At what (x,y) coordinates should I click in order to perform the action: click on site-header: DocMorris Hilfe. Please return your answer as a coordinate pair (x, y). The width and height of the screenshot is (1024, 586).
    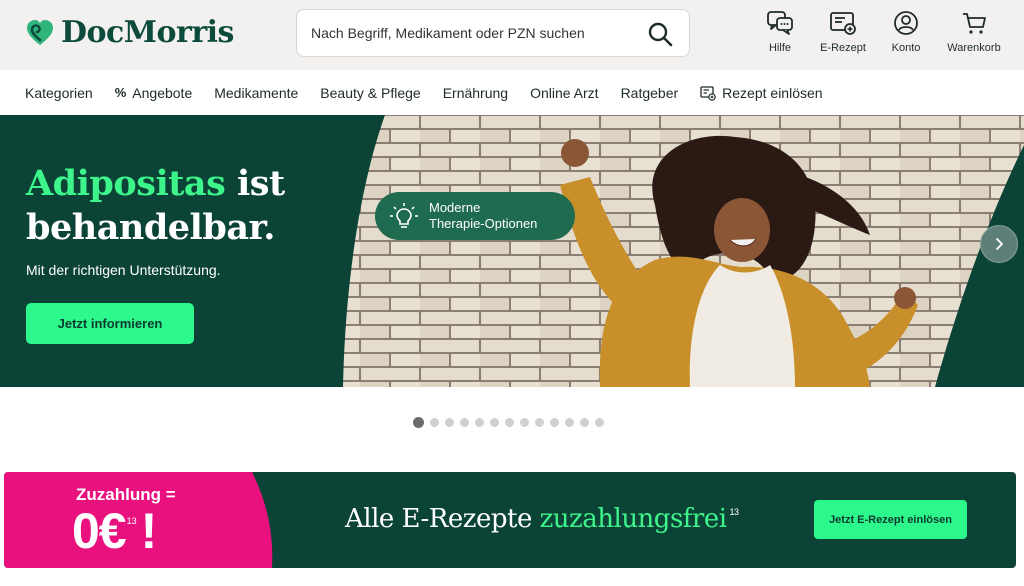
    Looking at the image, I should click on (512, 35).